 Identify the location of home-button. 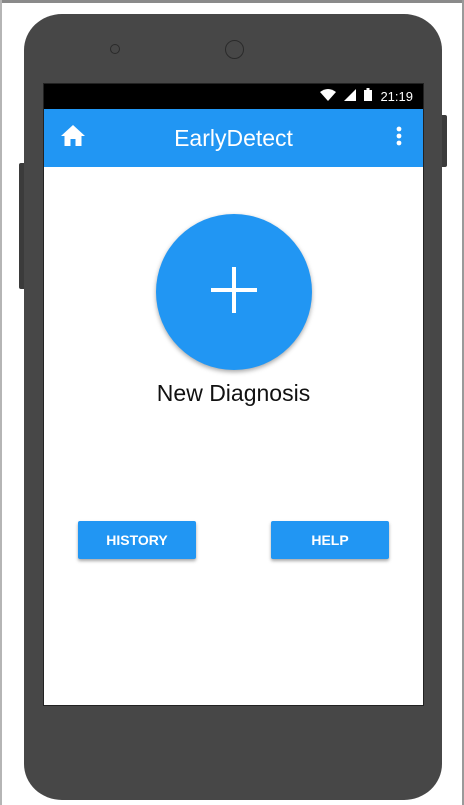
(73, 138).